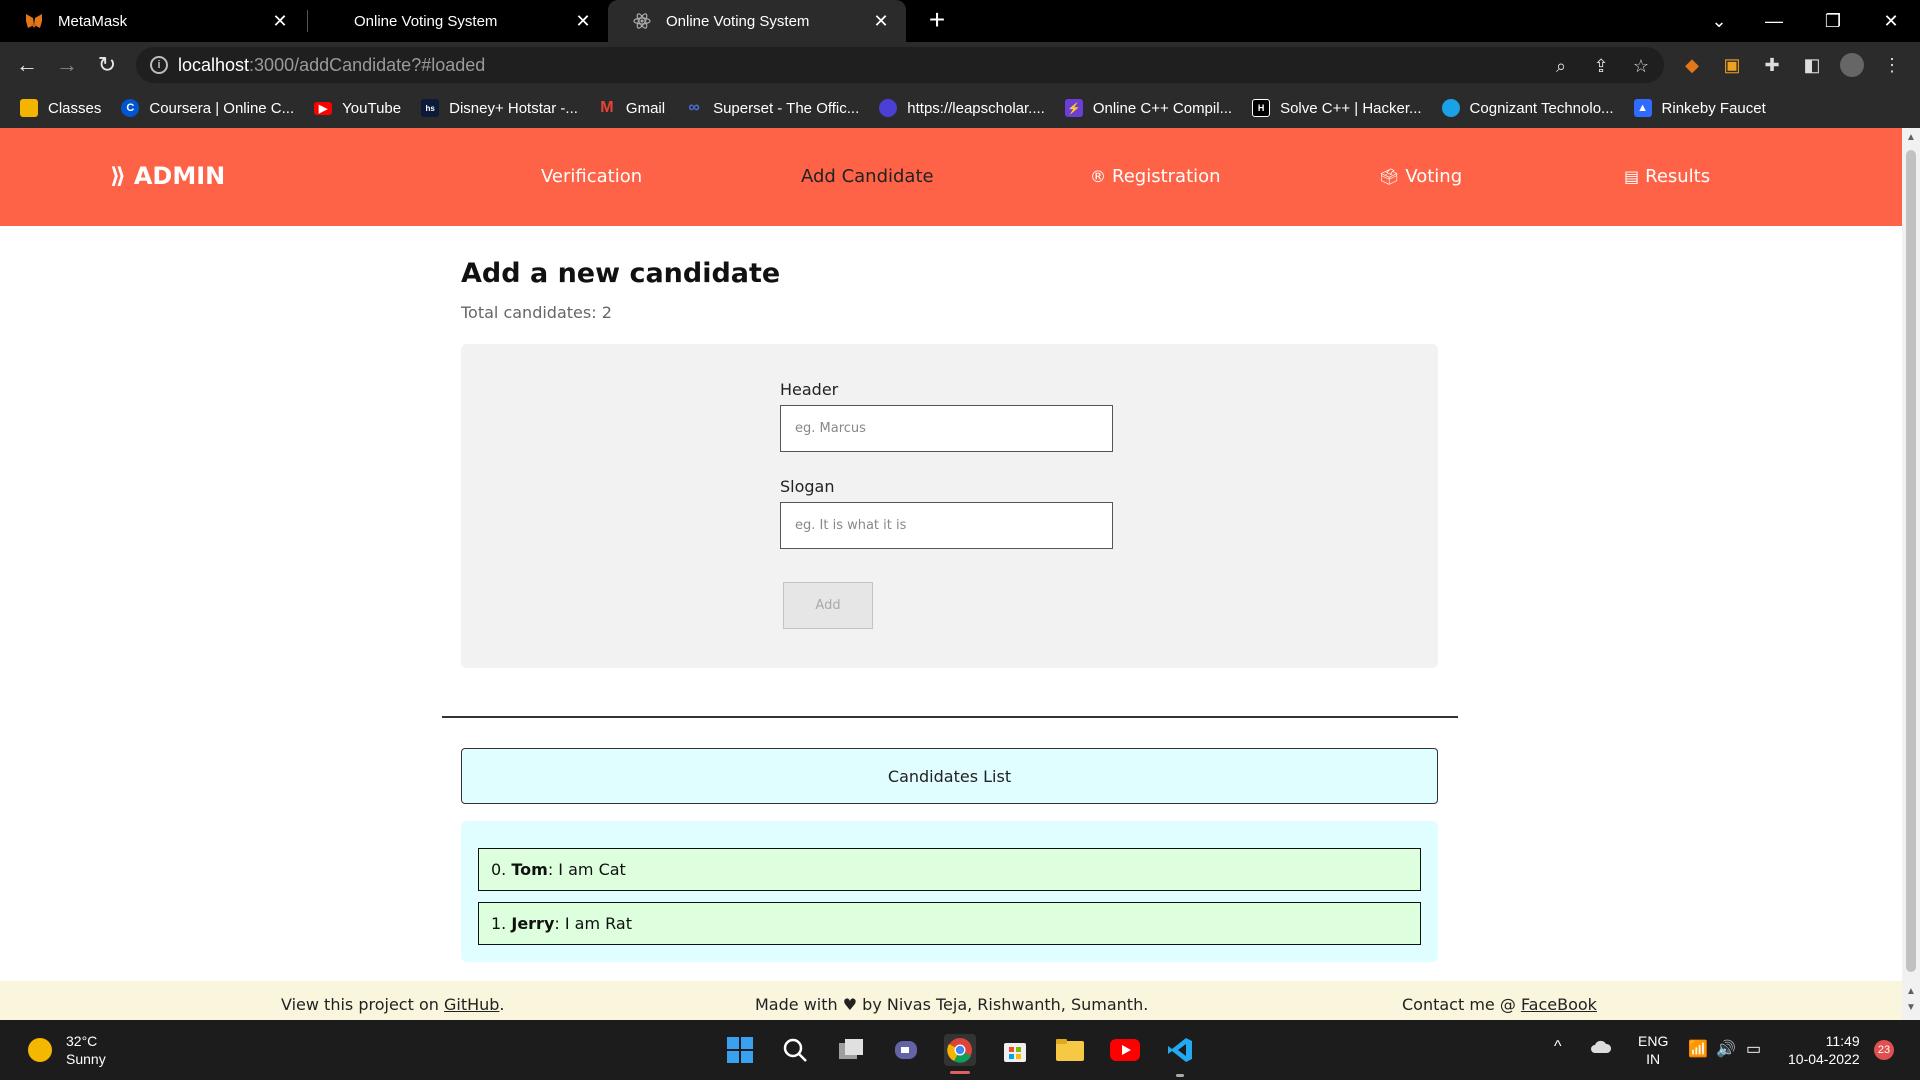 The height and width of the screenshot is (1080, 1920). I want to click on battery-icon: ▭, so click(1753, 1049).